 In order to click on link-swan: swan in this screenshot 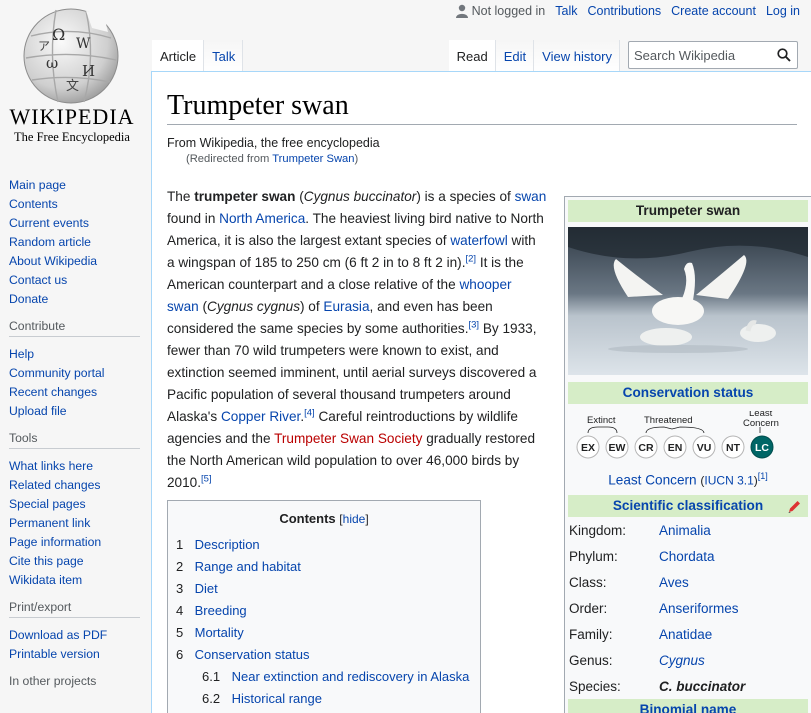, I will do `click(531, 196)`.